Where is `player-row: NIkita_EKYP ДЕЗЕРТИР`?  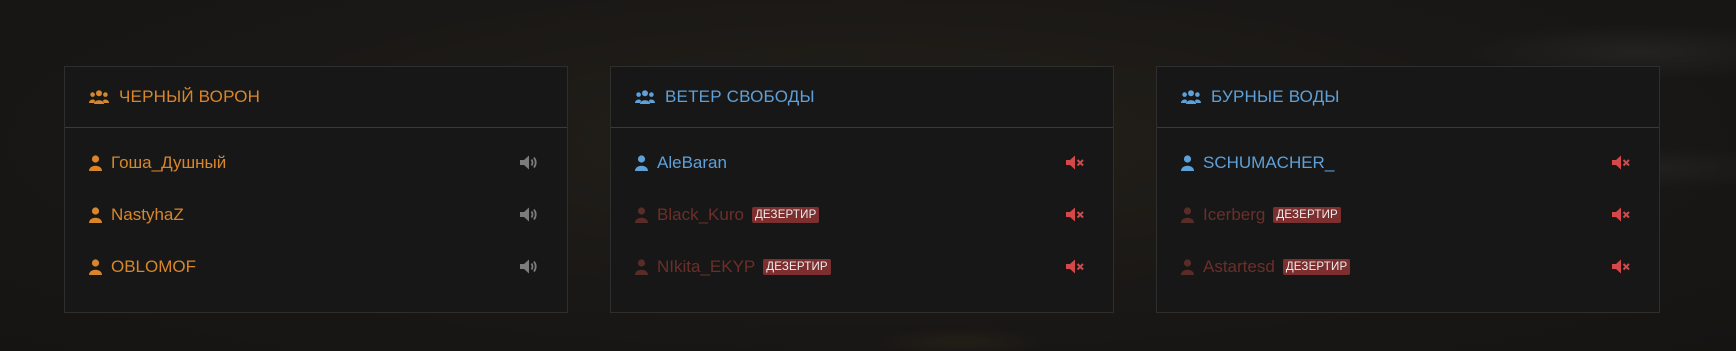 player-row: NIkita_EKYP ДЕЗЕРТИР is located at coordinates (862, 267).